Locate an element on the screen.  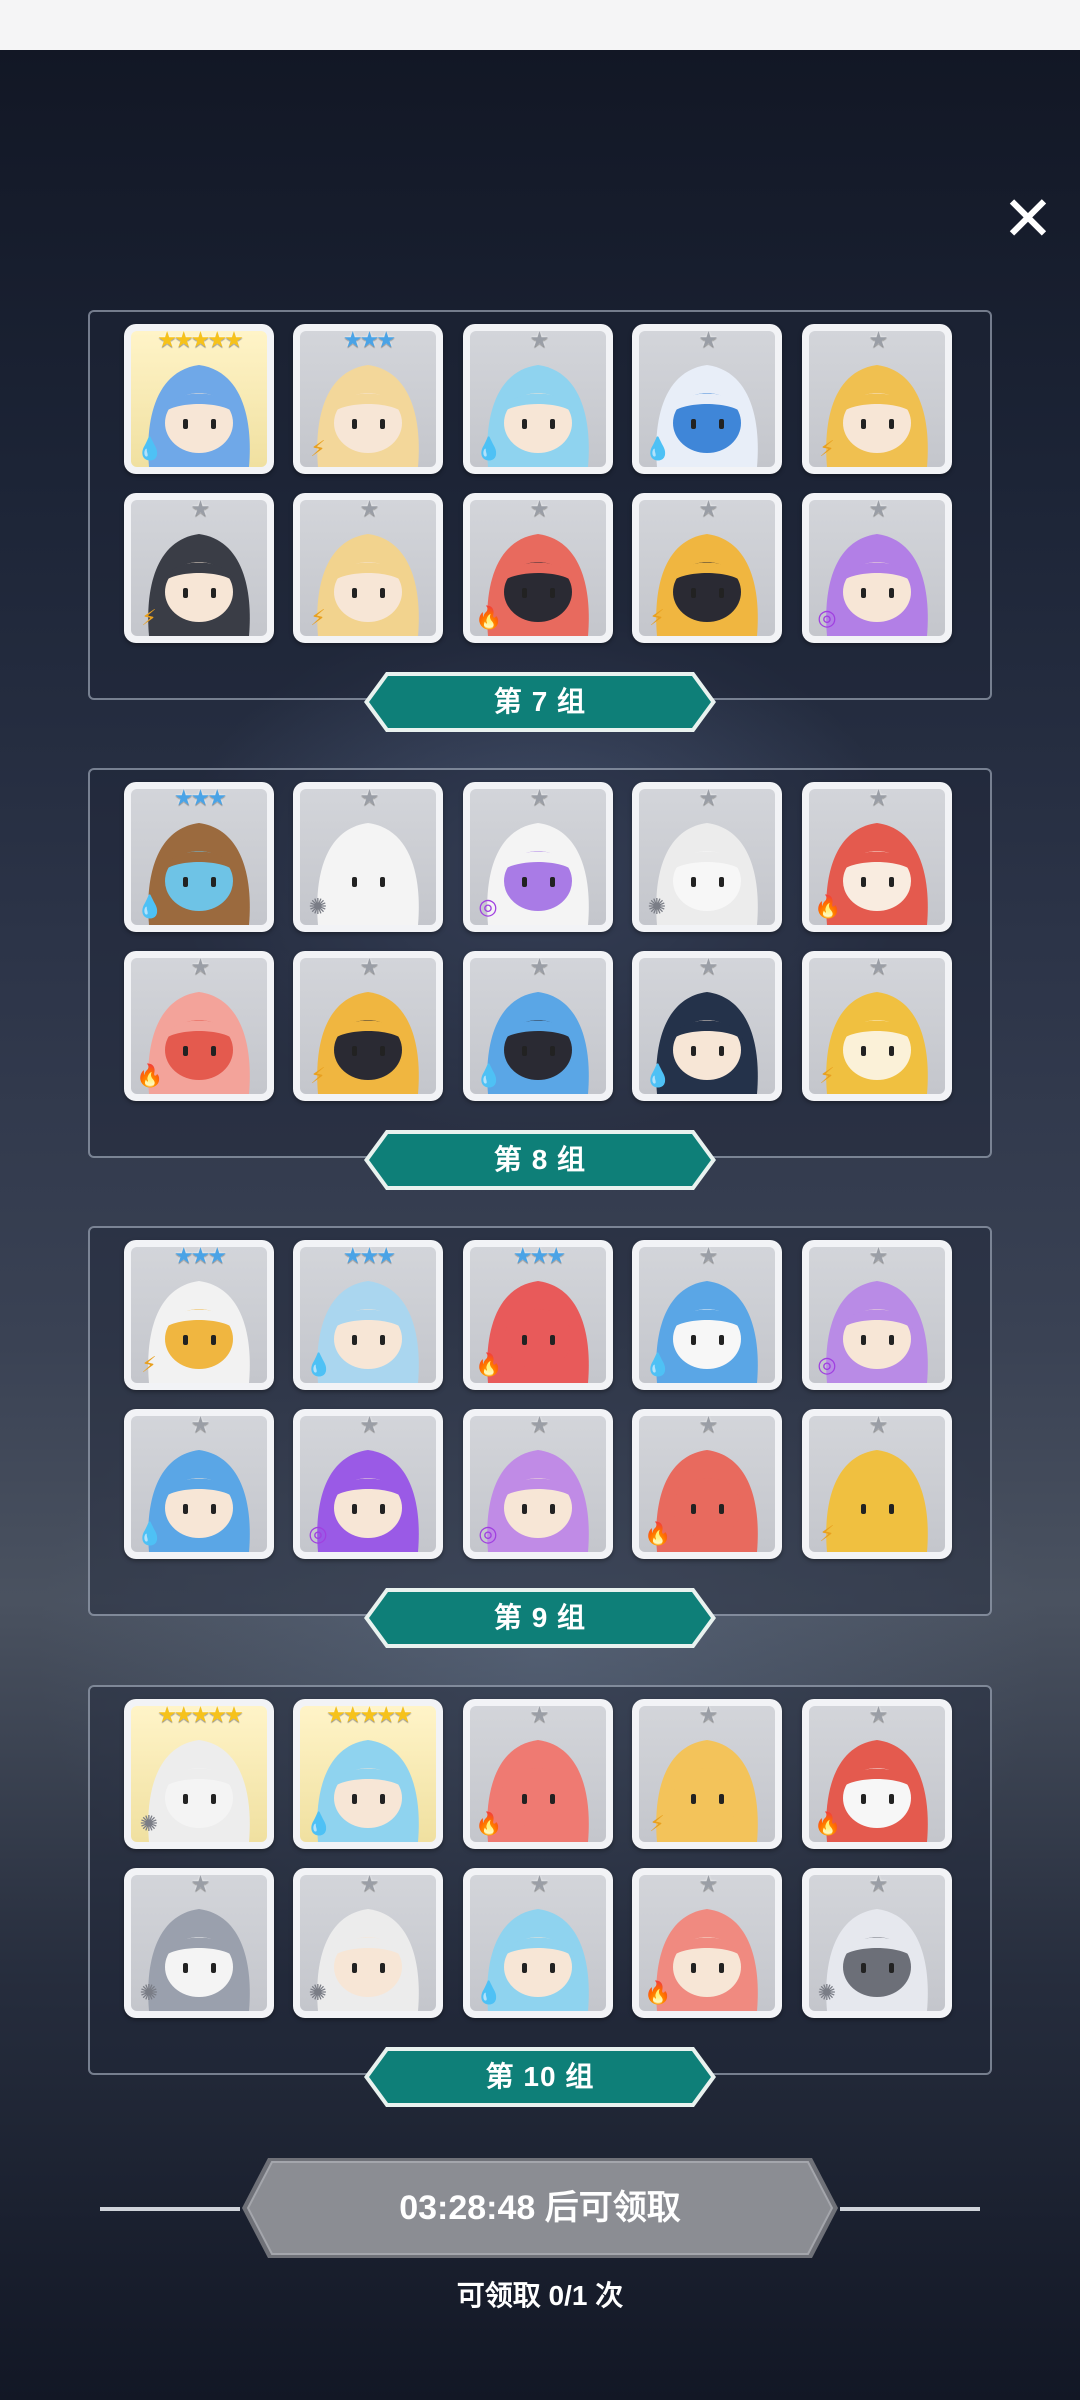
group-banner: 第 9 组 is located at coordinates (540, 1618).